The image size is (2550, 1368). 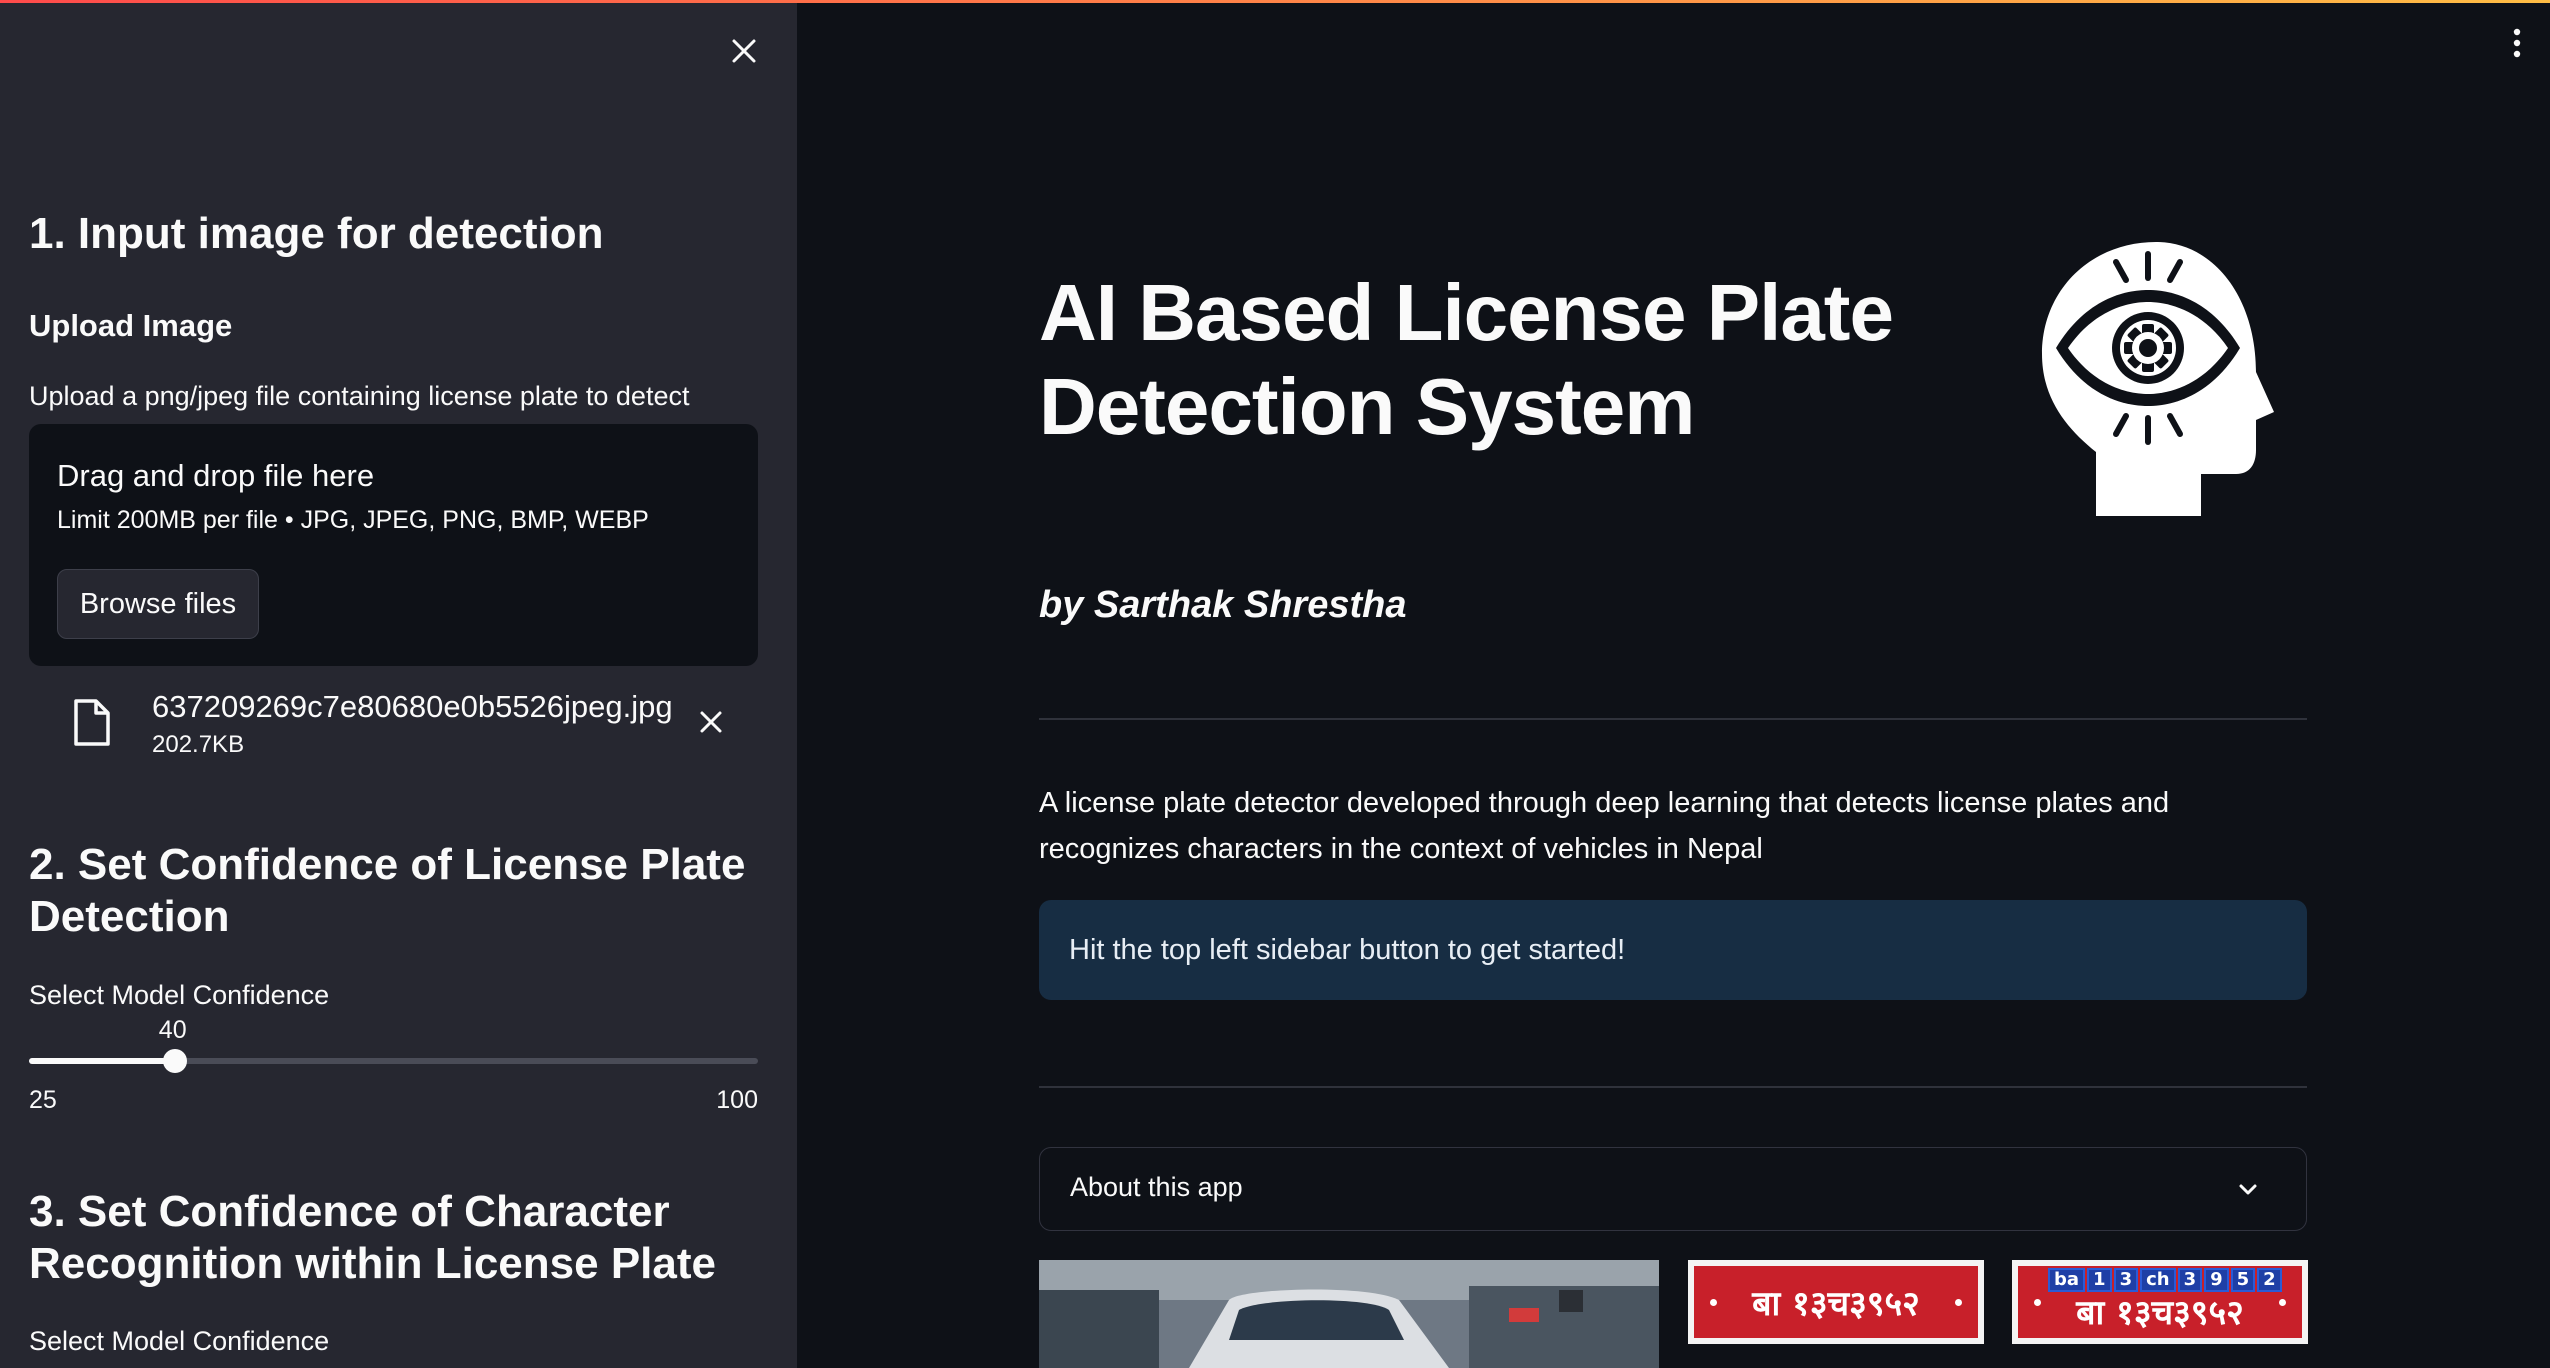 I want to click on plate-crop-image: बा १३च३९५२, so click(x=1836, y=1302).